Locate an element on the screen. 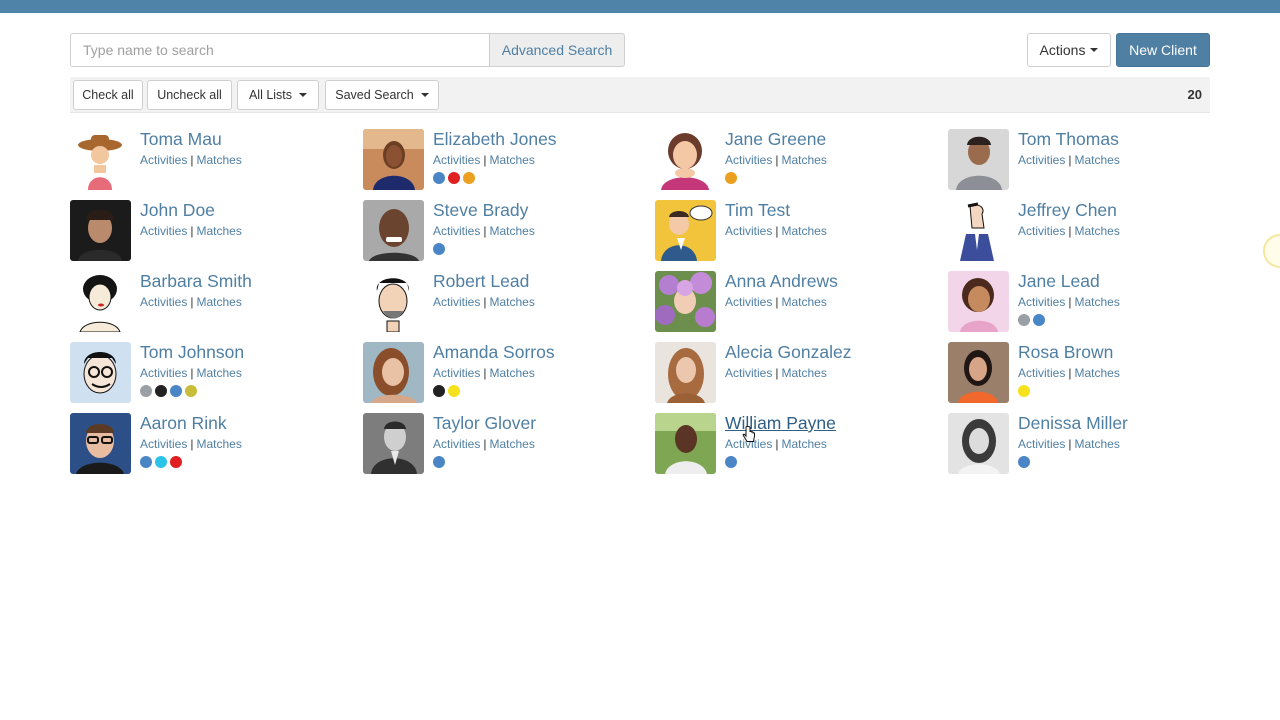 The image size is (1280, 720). search-input is located at coordinates (279, 50).